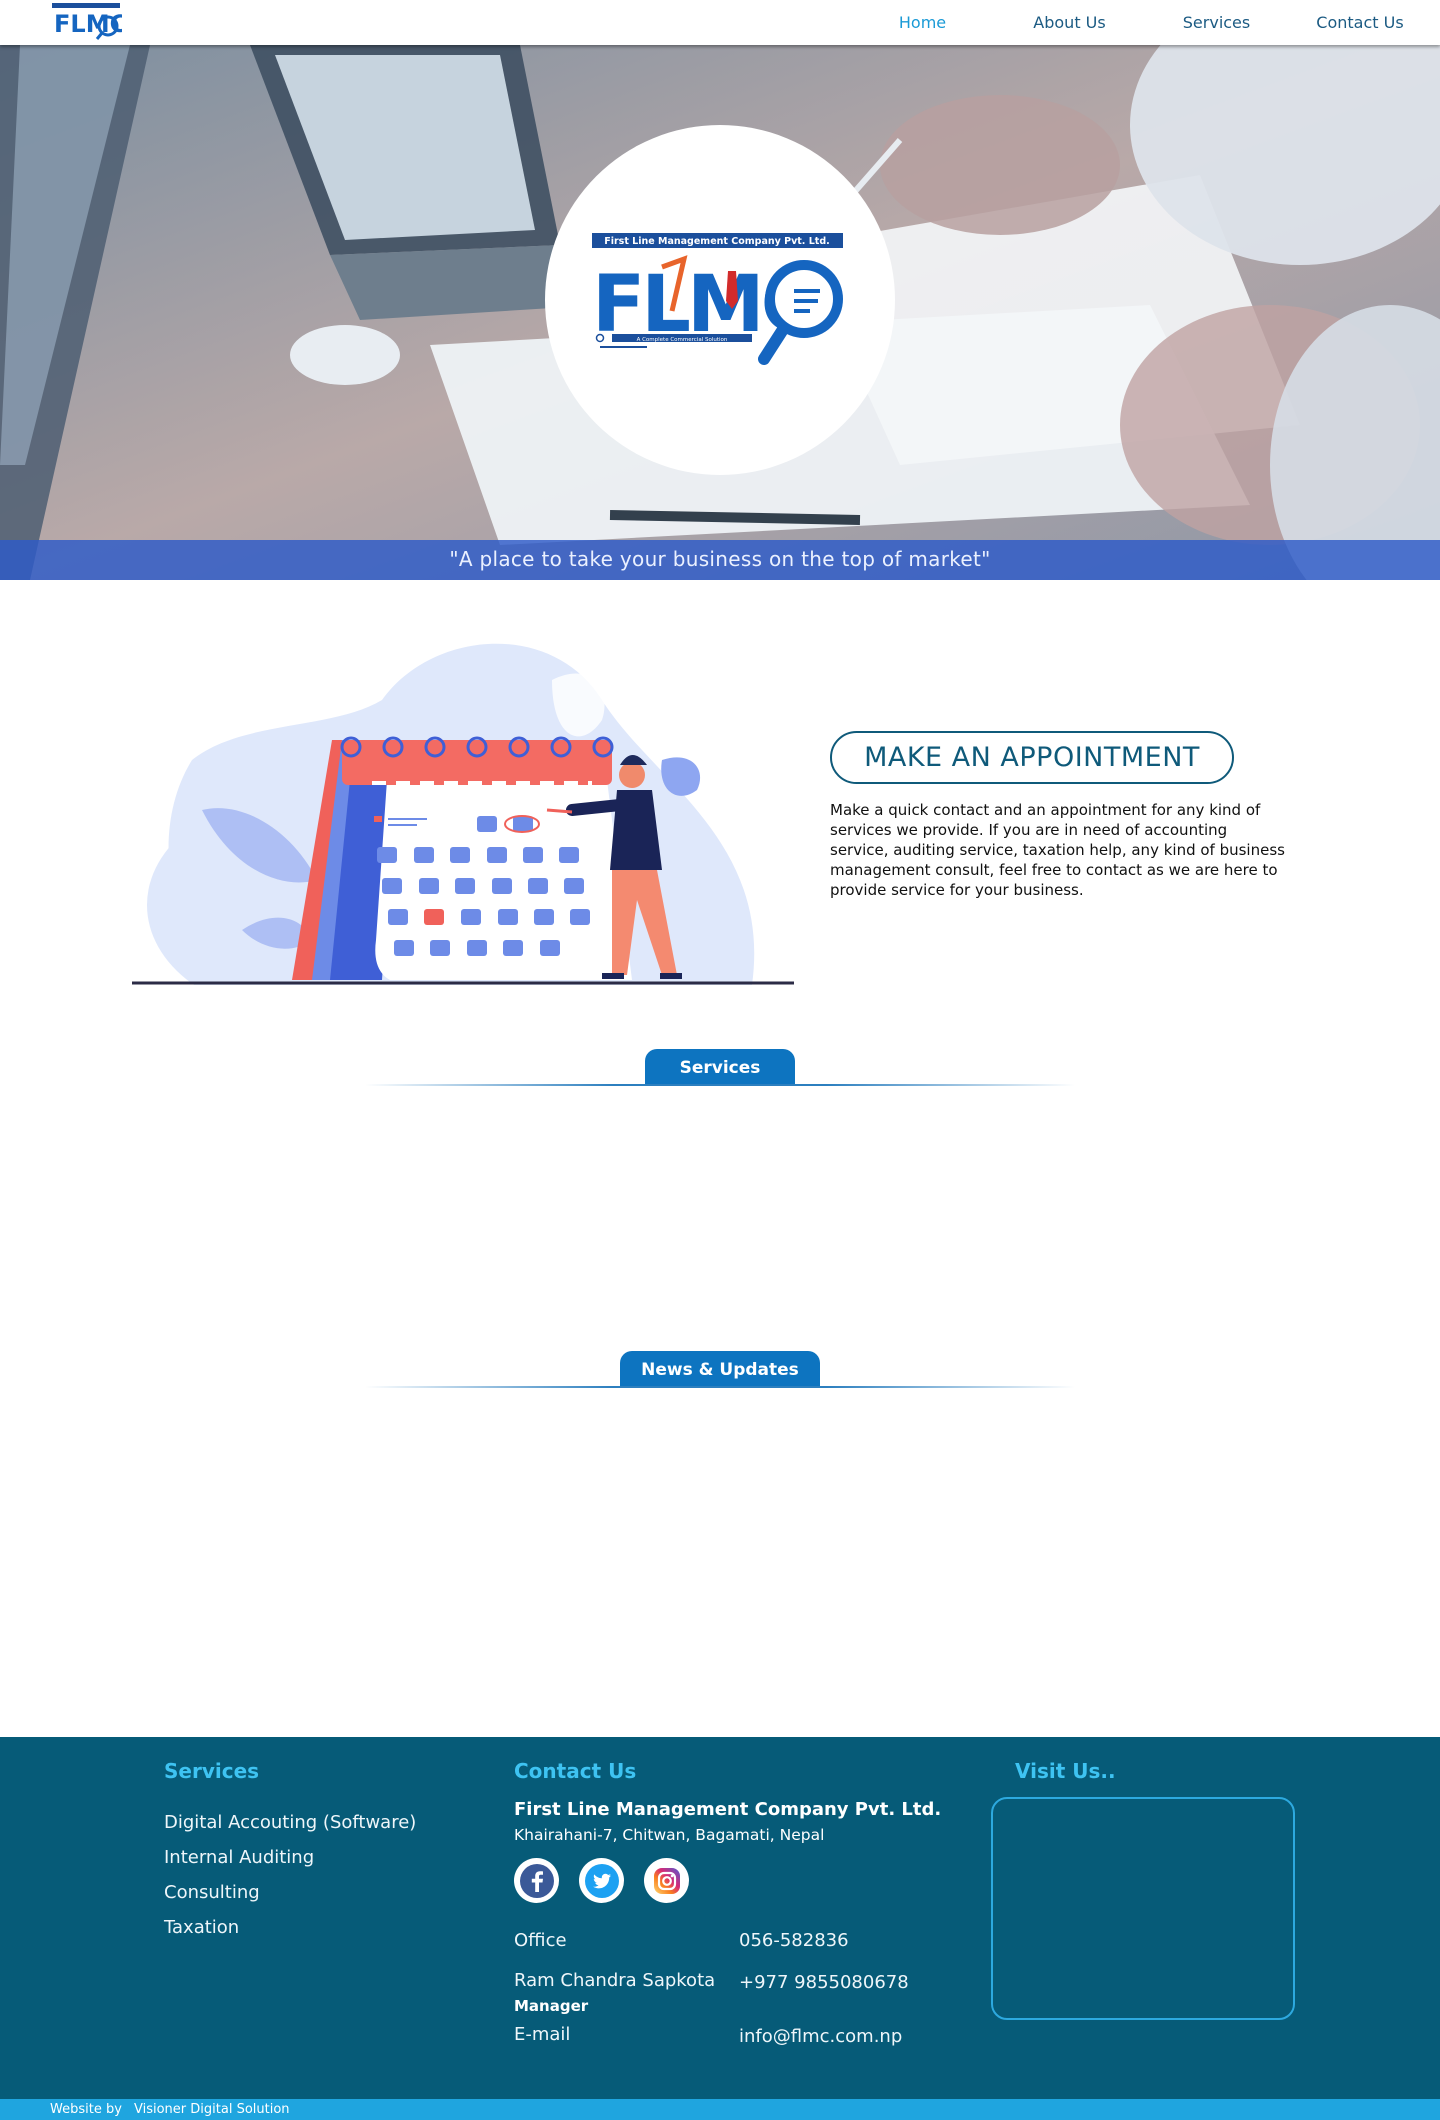 The image size is (1440, 2120). Describe the element at coordinates (728, 1809) in the screenshot. I see `company-name: First Line Management Company Pvt. Ltd.` at that location.